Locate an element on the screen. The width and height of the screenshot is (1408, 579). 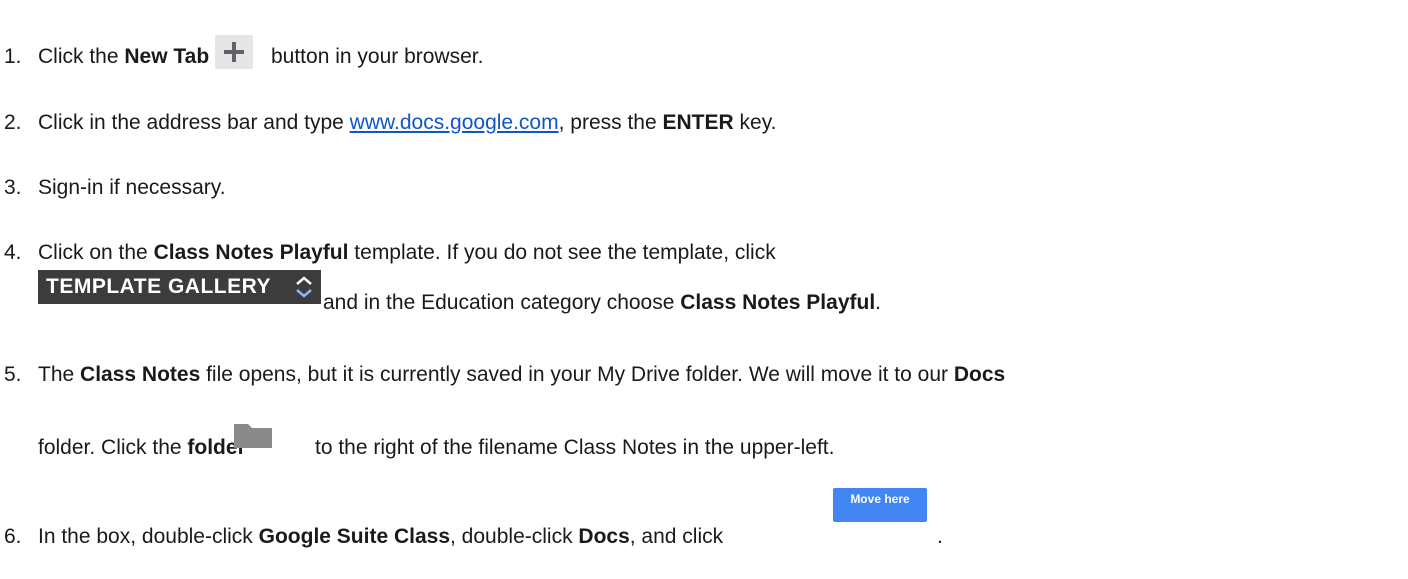
step-5-line-2: folder. Click the folder is located at coordinates (142, 448).